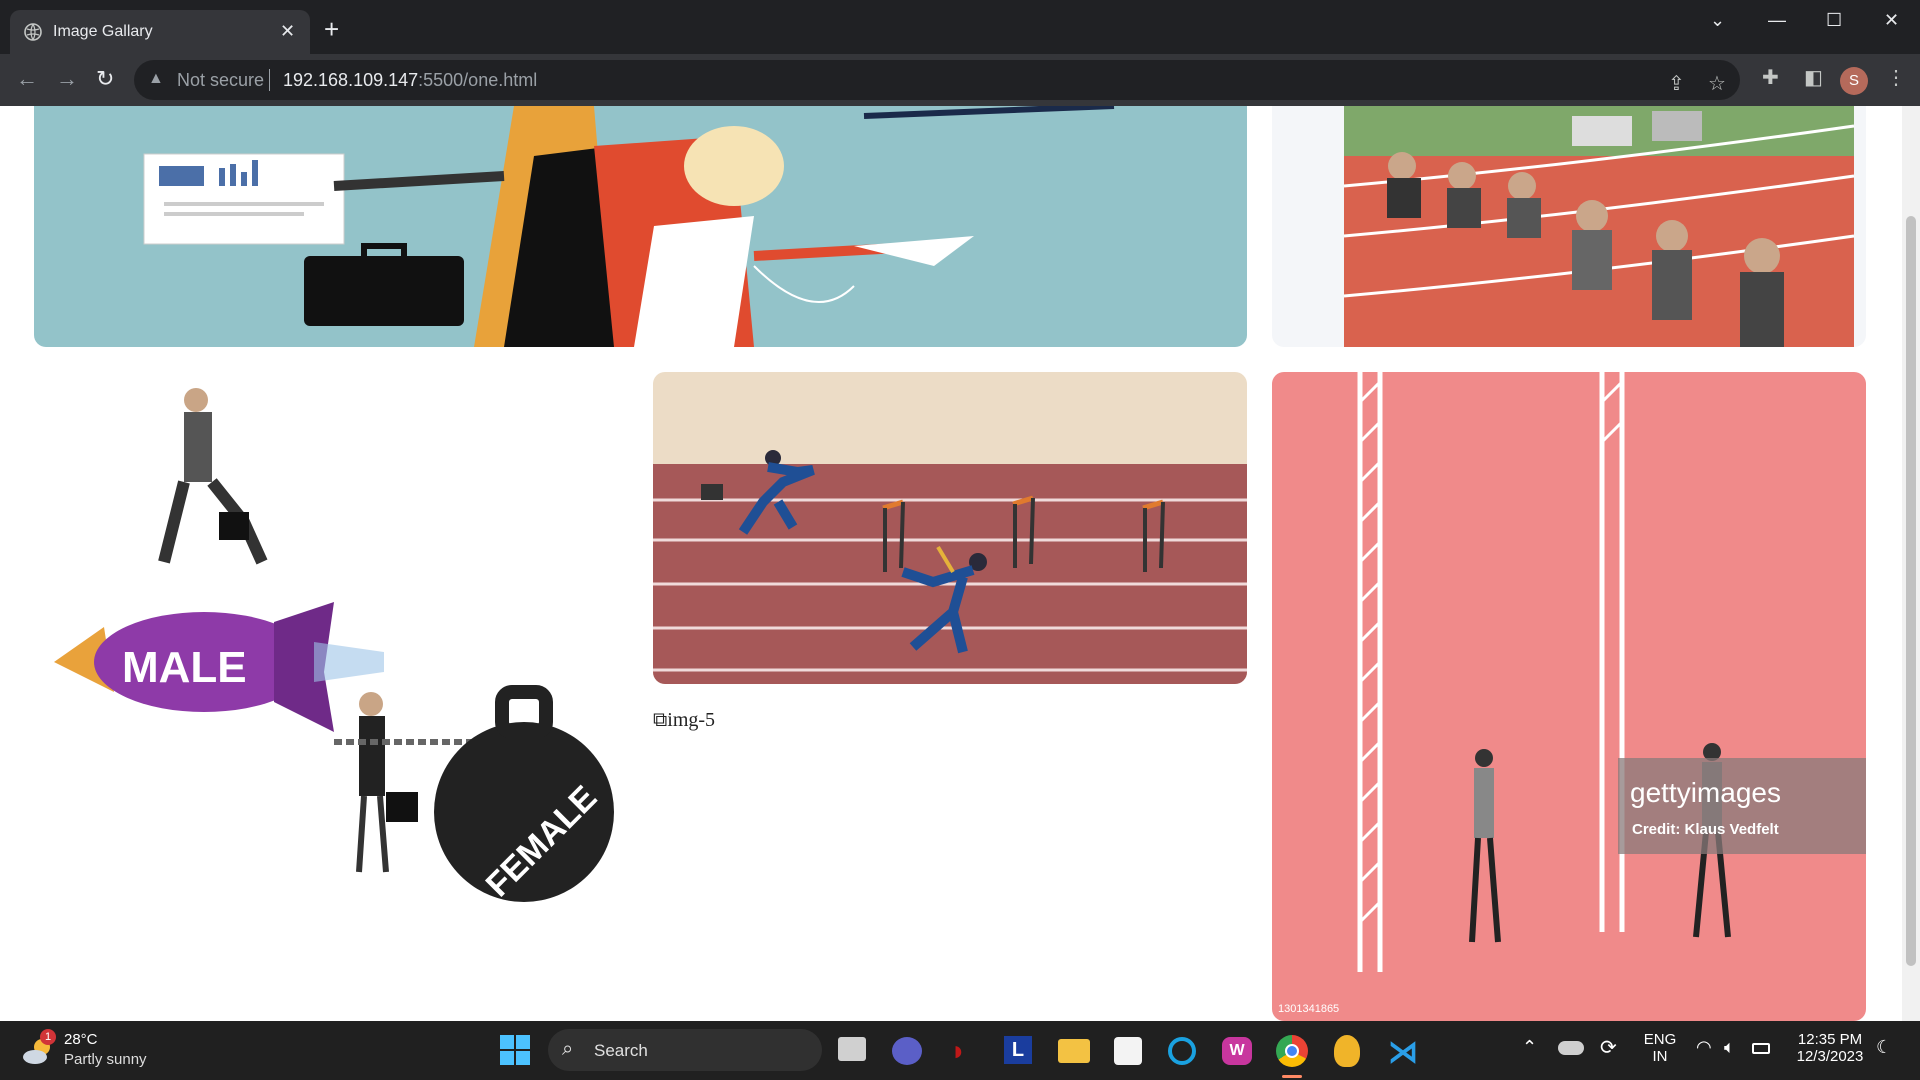  I want to click on clock: 12:35 PM 12/3/2023, so click(1830, 1048).